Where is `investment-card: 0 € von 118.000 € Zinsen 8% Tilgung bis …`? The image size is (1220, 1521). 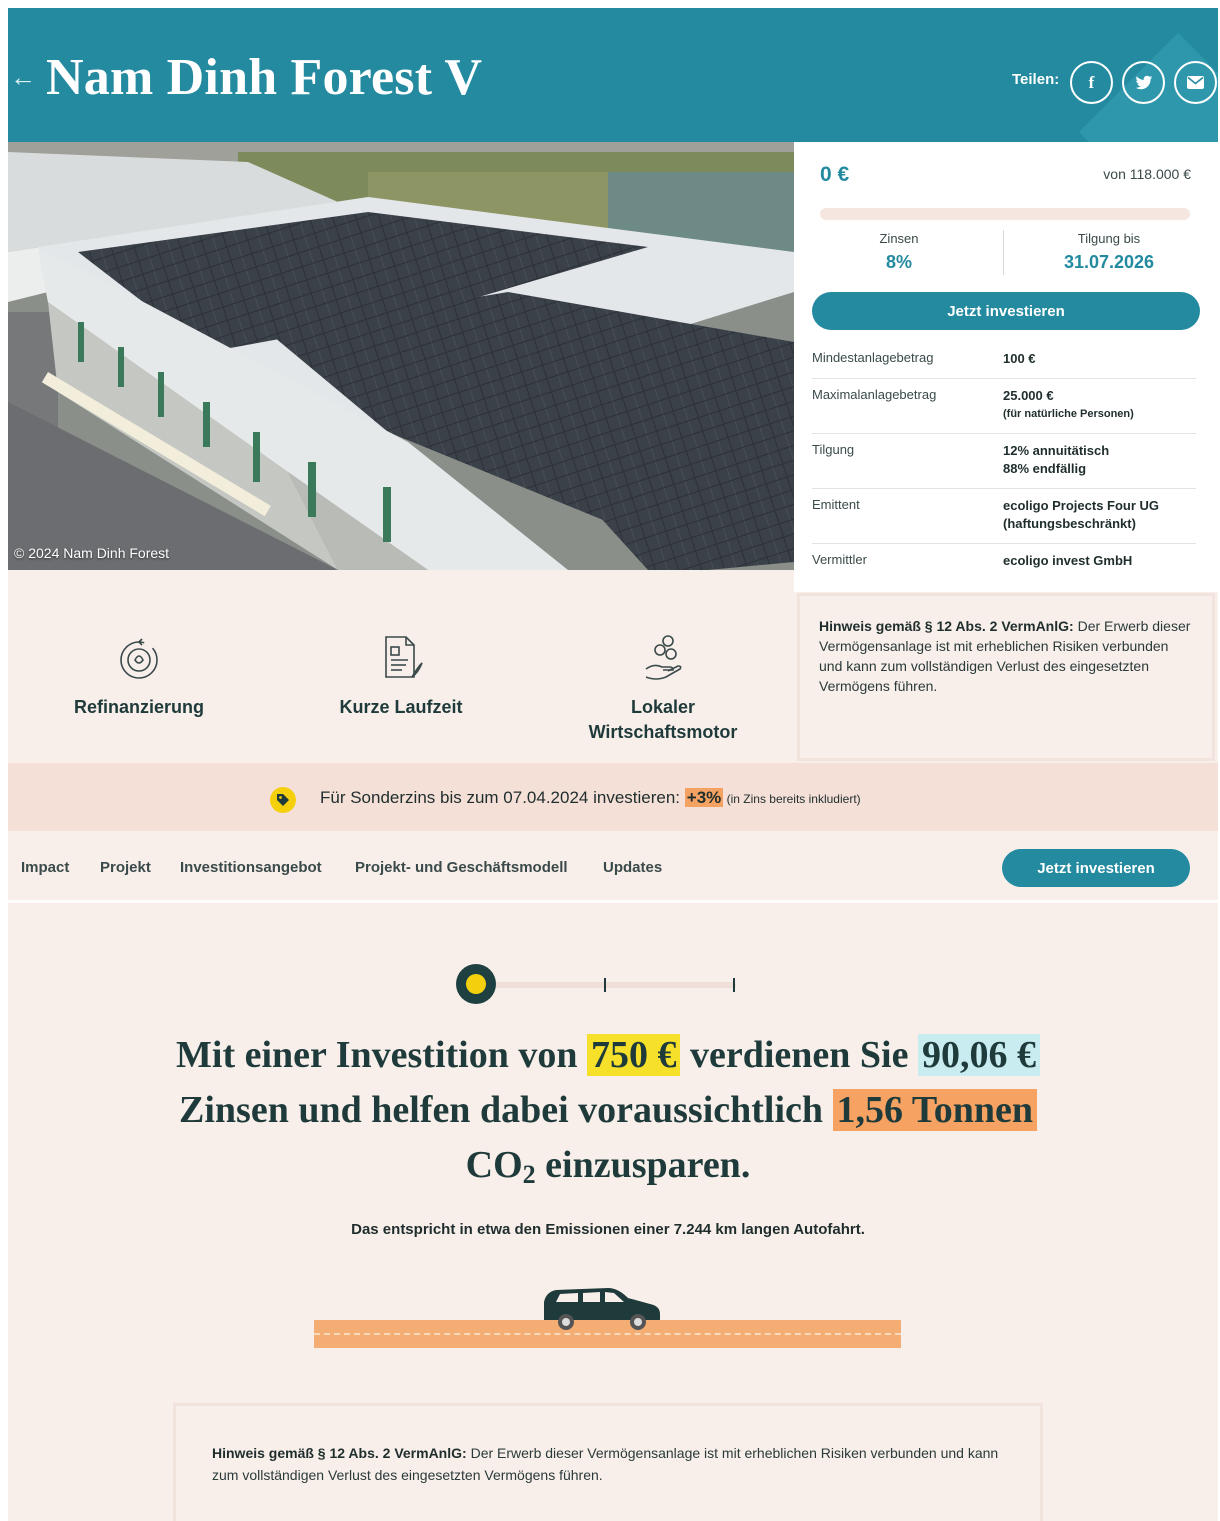
investment-card: 0 € von 118.000 € Zinsen 8% Tilgung bis … is located at coordinates (1006, 367).